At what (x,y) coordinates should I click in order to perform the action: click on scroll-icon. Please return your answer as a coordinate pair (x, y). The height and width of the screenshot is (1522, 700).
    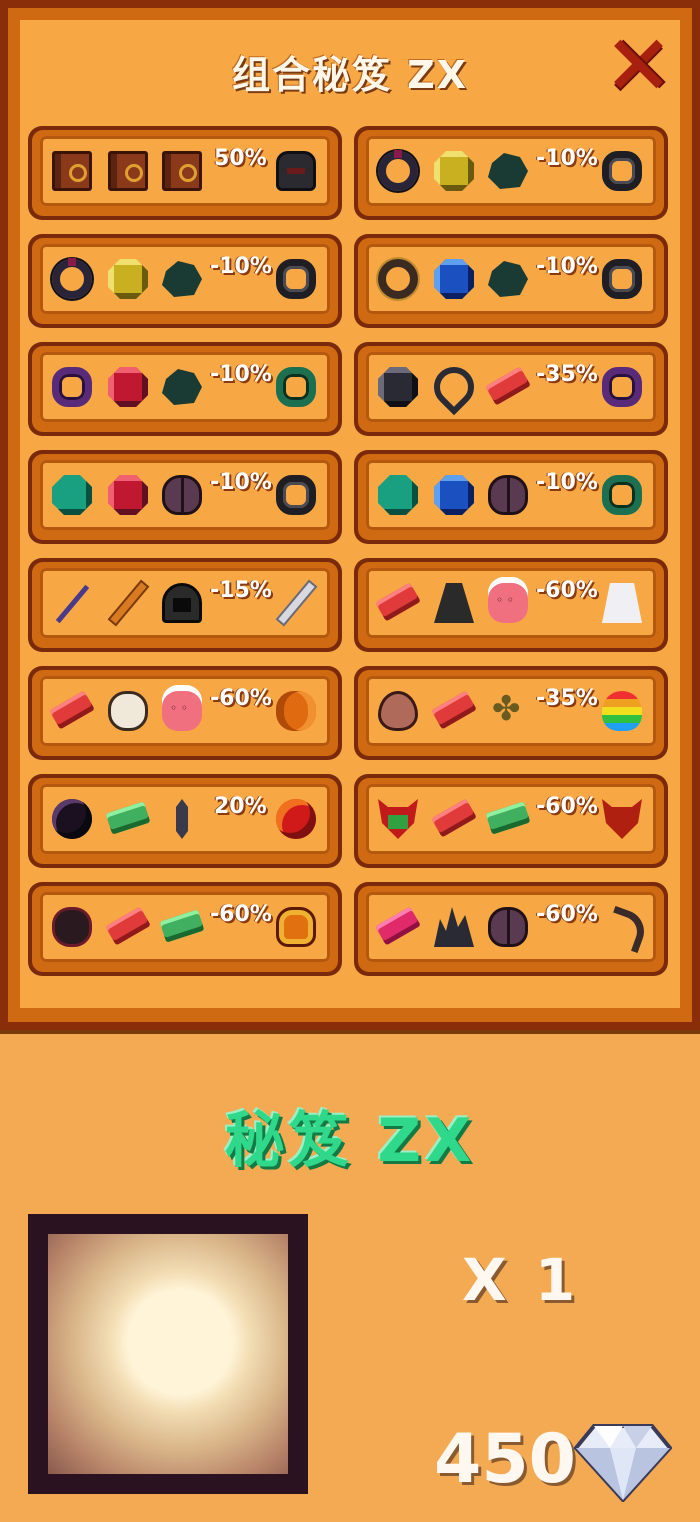
    Looking at the image, I should click on (168, 1354).